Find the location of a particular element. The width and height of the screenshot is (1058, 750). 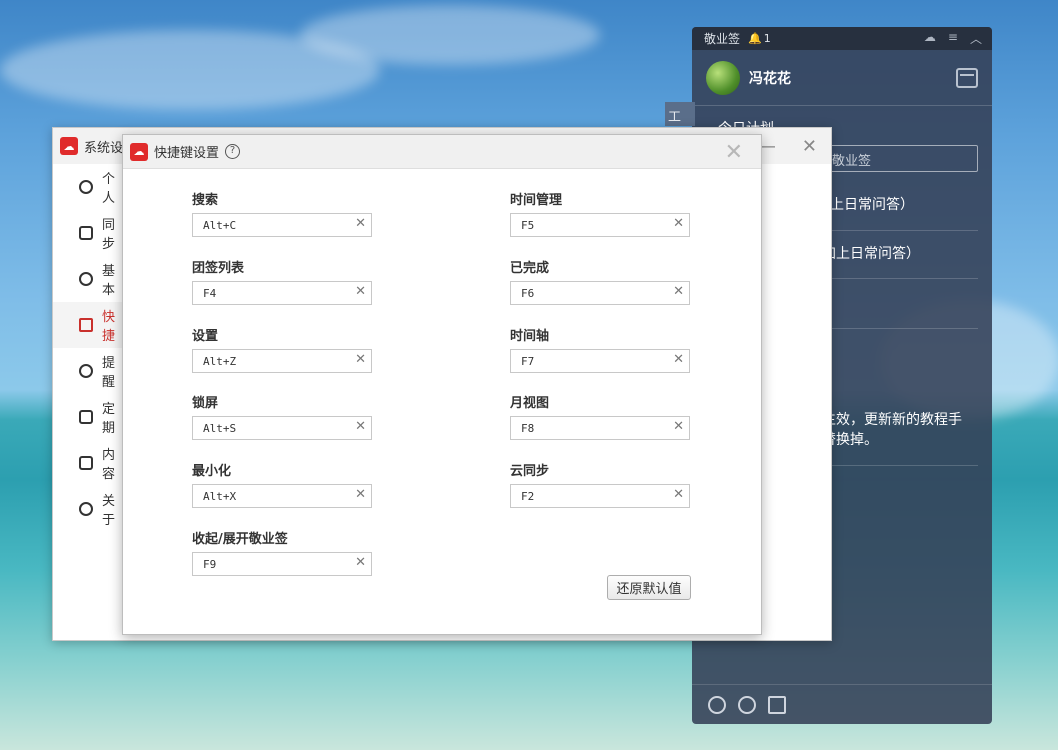

sidebar-item-reminder: 提醒 is located at coordinates (88, 371).